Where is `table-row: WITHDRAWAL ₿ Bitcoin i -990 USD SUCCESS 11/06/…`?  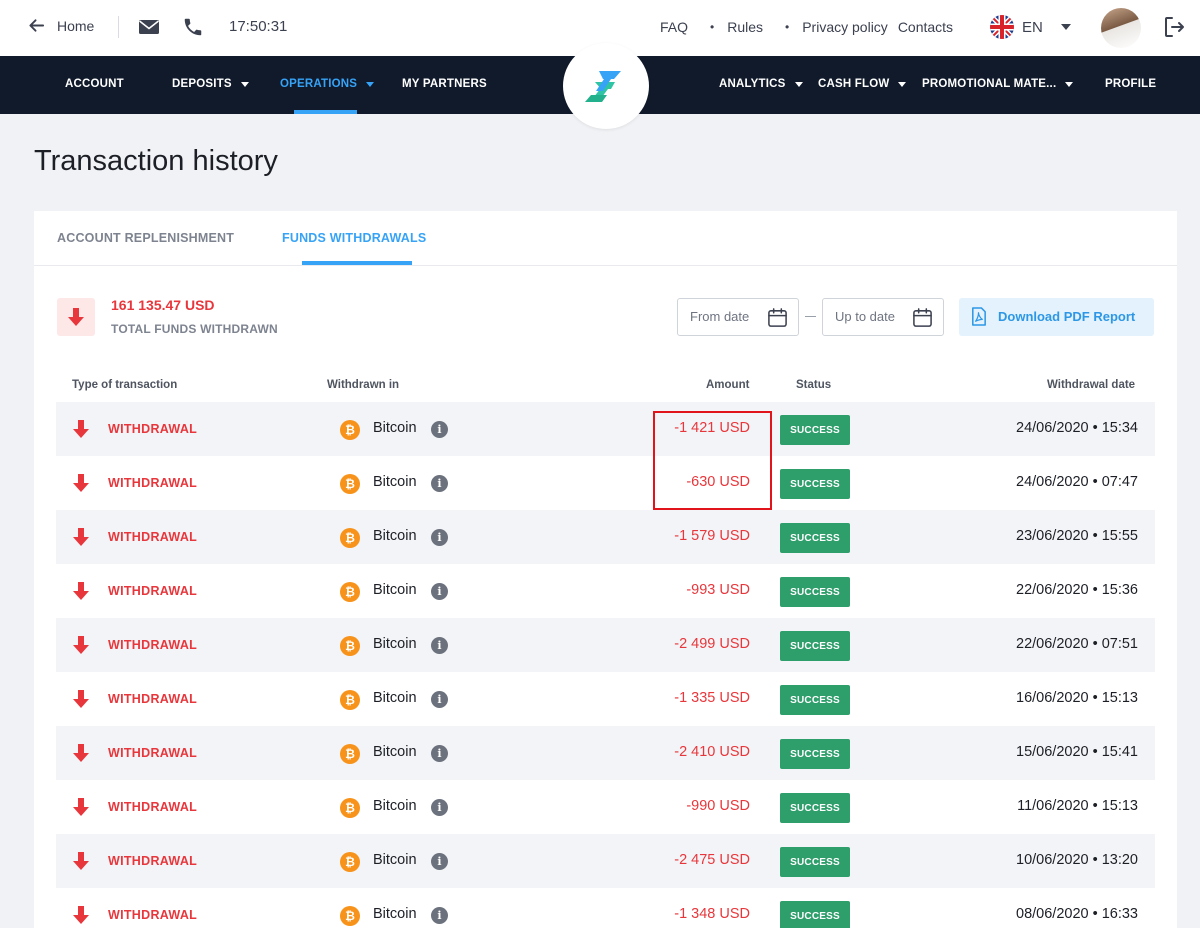
table-row: WITHDRAWAL ₿ Bitcoin i -990 USD SUCCESS 11/06/… is located at coordinates (605, 807).